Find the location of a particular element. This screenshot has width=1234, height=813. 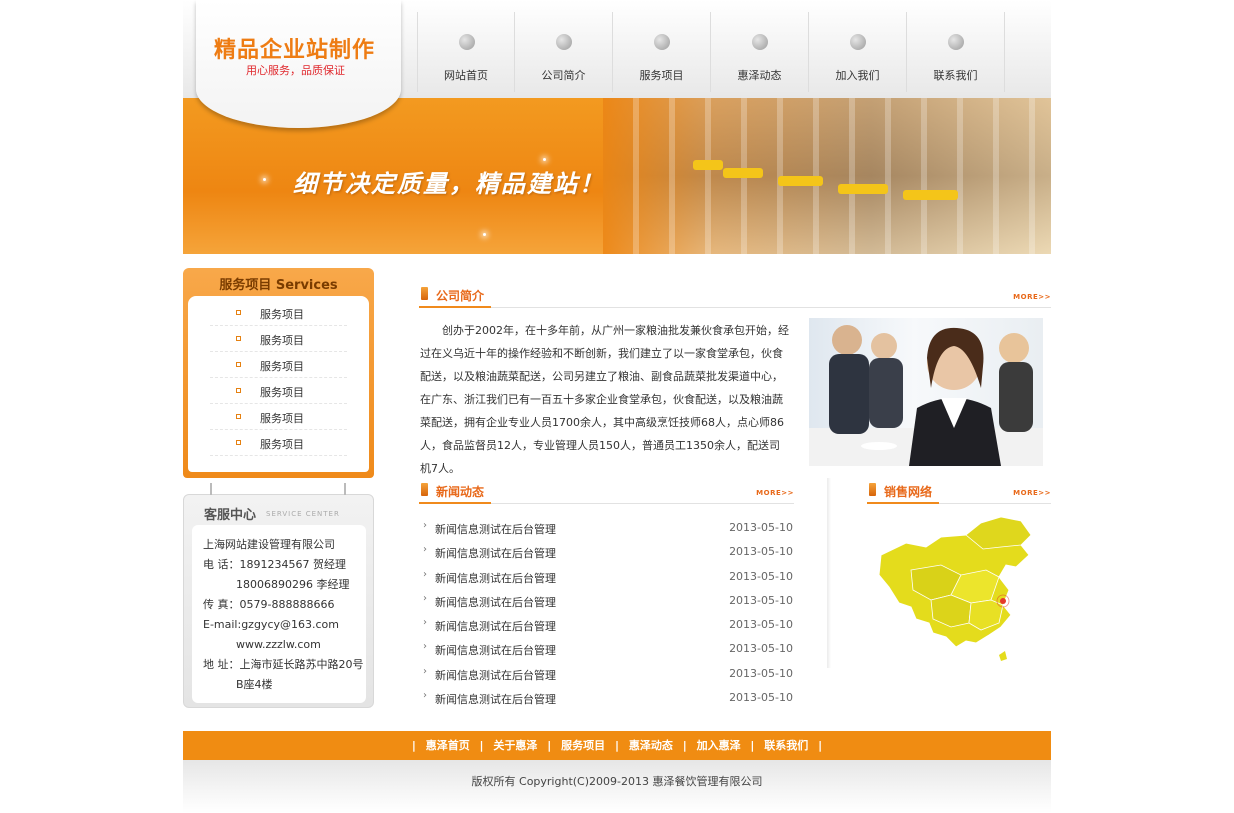

news-more-link: MORE>> is located at coordinates (775, 493).